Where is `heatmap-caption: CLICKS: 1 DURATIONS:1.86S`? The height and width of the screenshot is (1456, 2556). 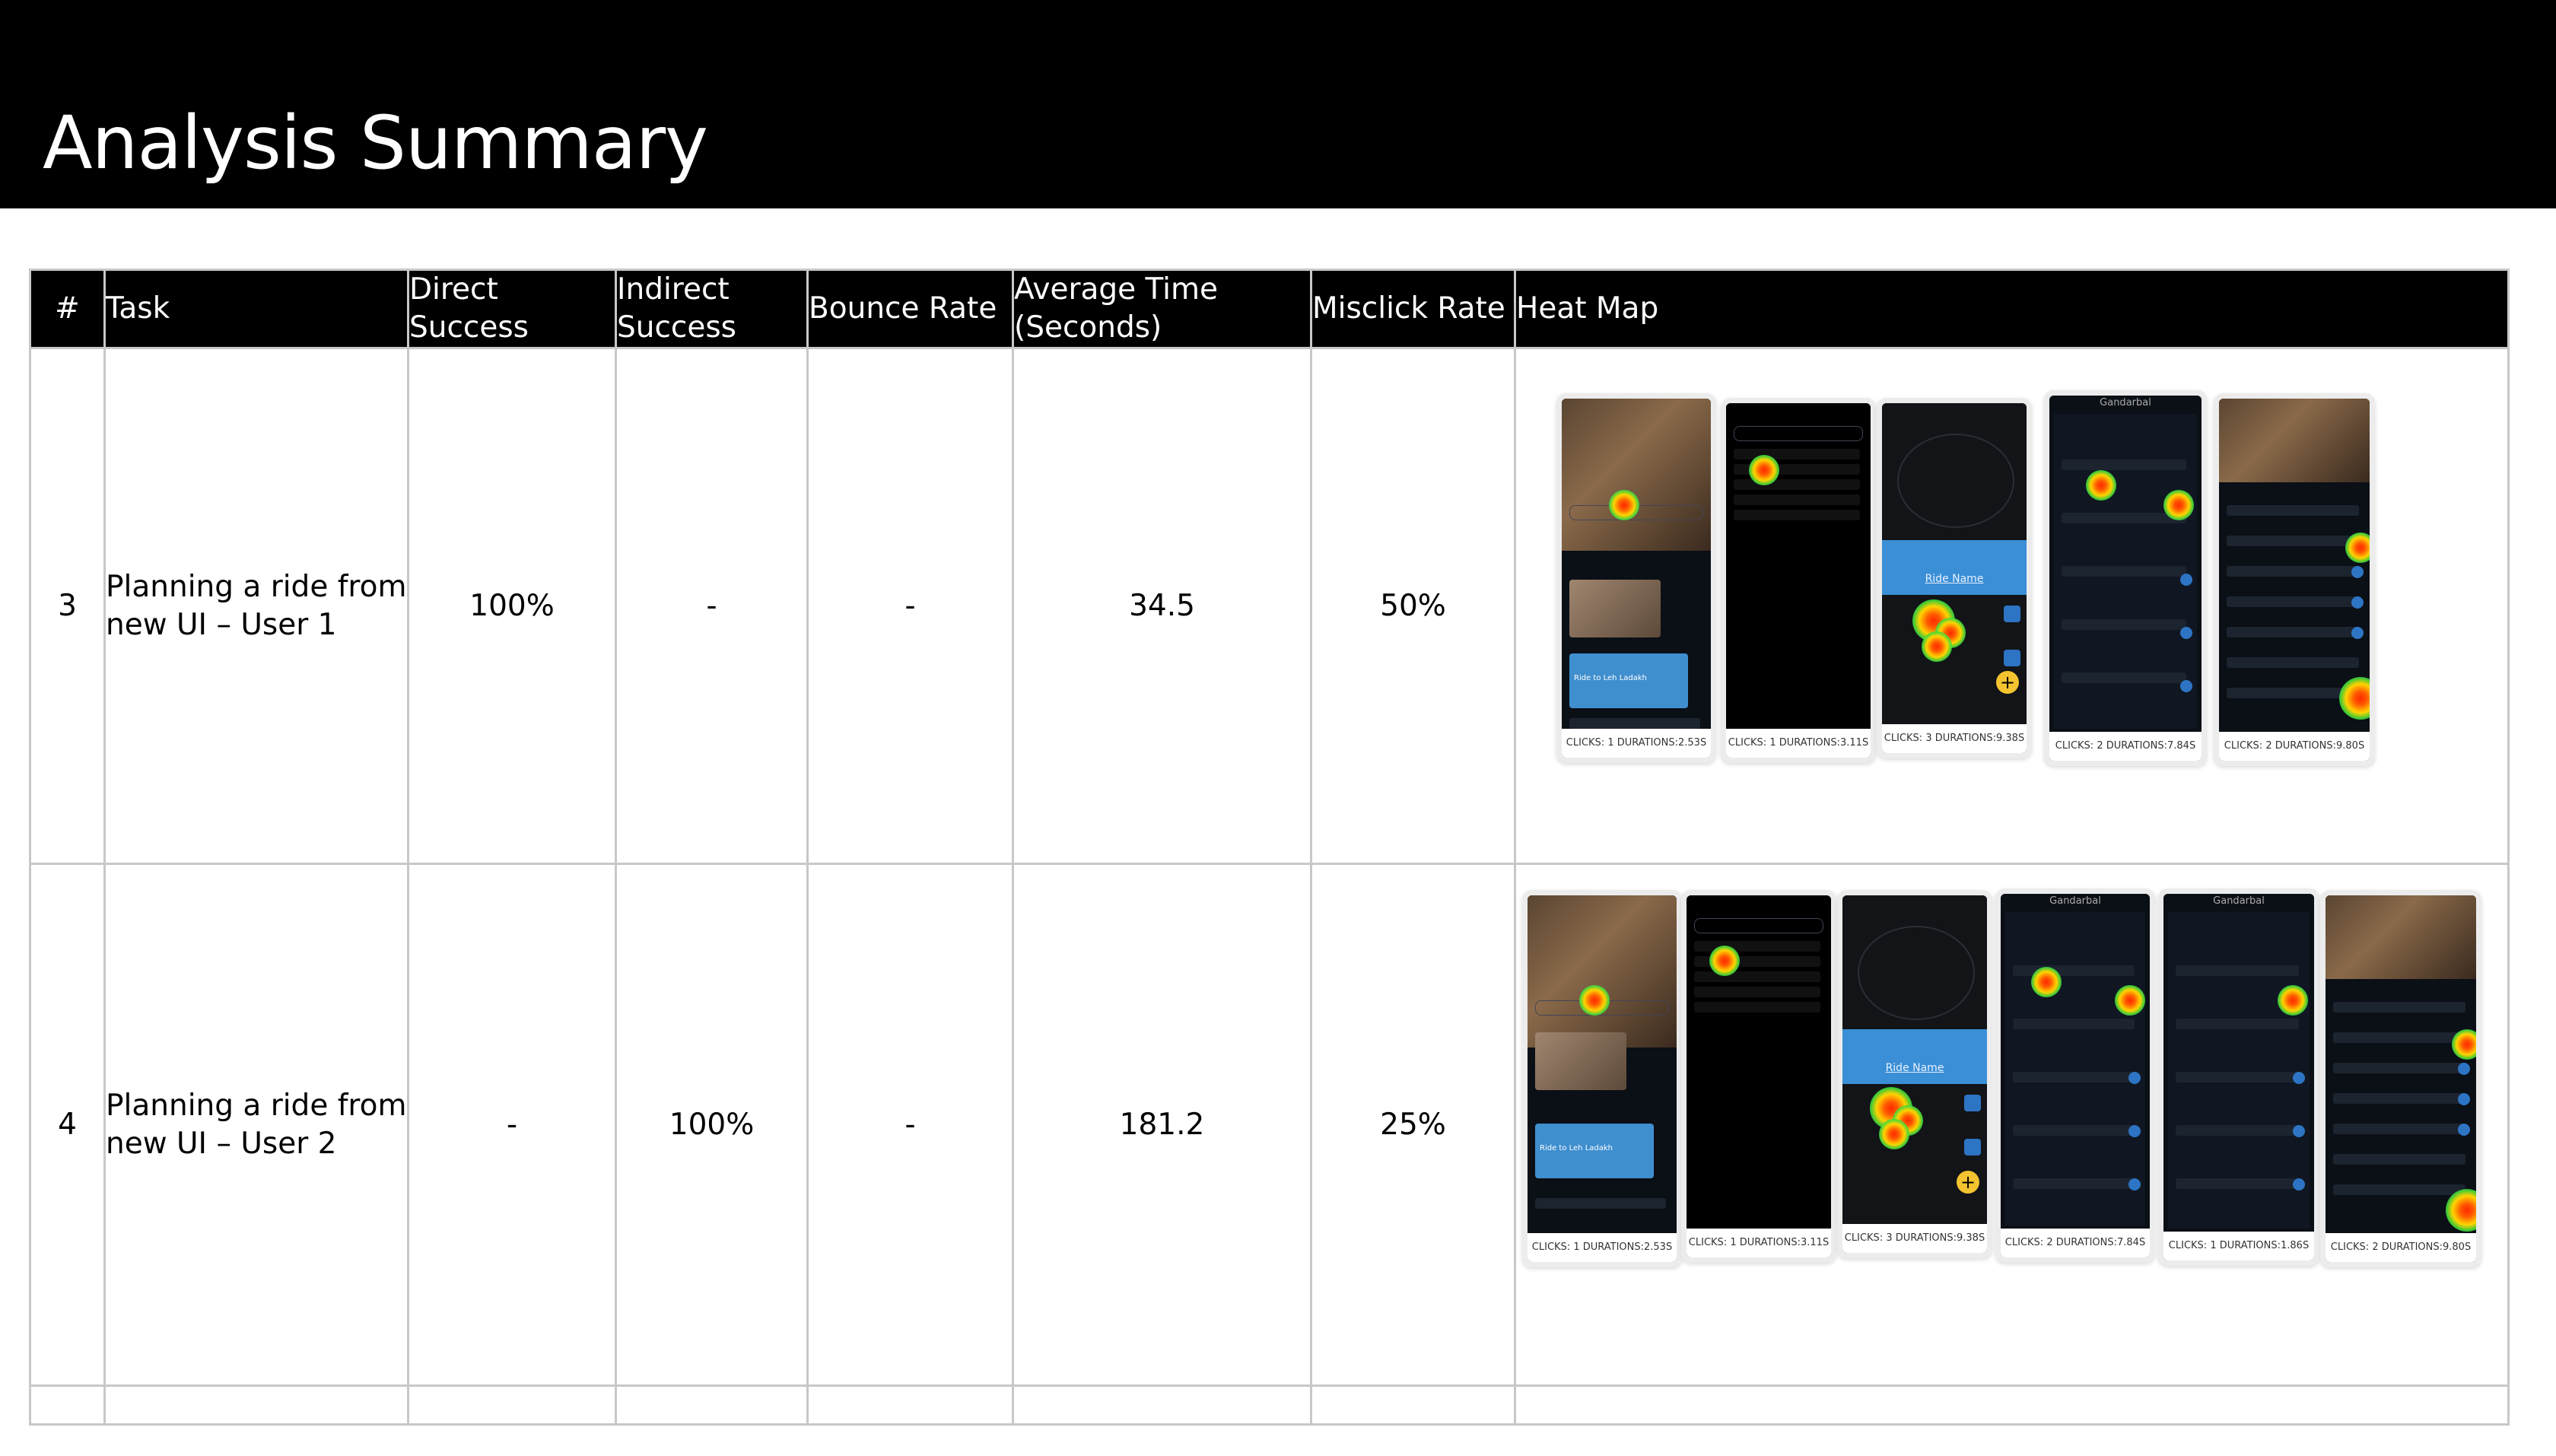
heatmap-caption: CLICKS: 1 DURATIONS:1.86S is located at coordinates (2238, 1246).